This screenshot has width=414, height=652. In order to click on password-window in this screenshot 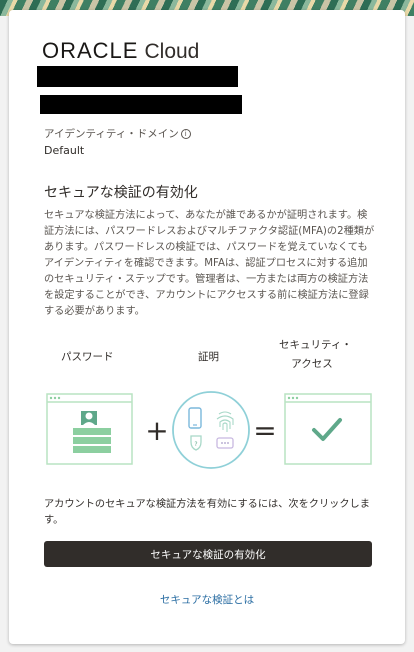, I will do `click(89, 429)`.